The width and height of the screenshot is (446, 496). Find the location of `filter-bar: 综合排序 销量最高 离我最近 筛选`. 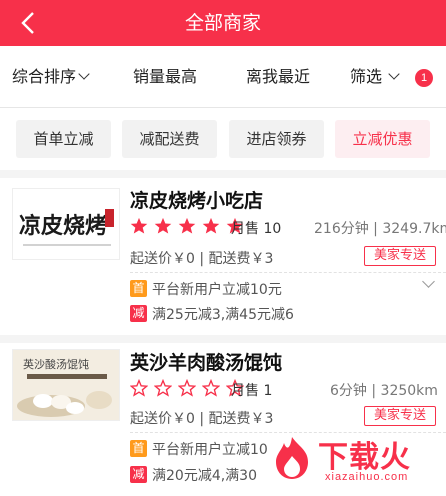

filter-bar: 综合排序 销量最高 离我最近 筛选 is located at coordinates (223, 77).